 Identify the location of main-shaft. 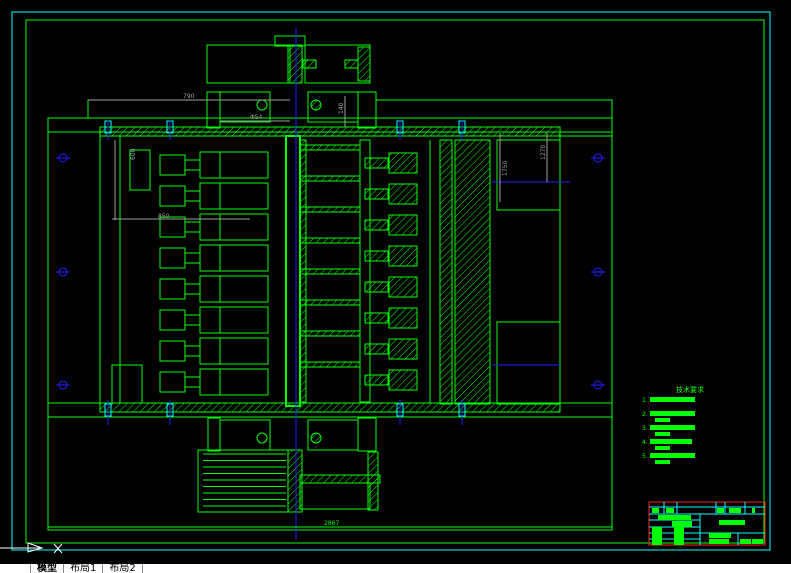
(293, 271).